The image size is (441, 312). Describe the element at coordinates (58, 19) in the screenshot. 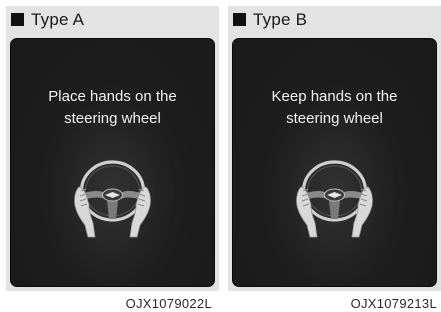

I see `type-a-label: Type A` at that location.